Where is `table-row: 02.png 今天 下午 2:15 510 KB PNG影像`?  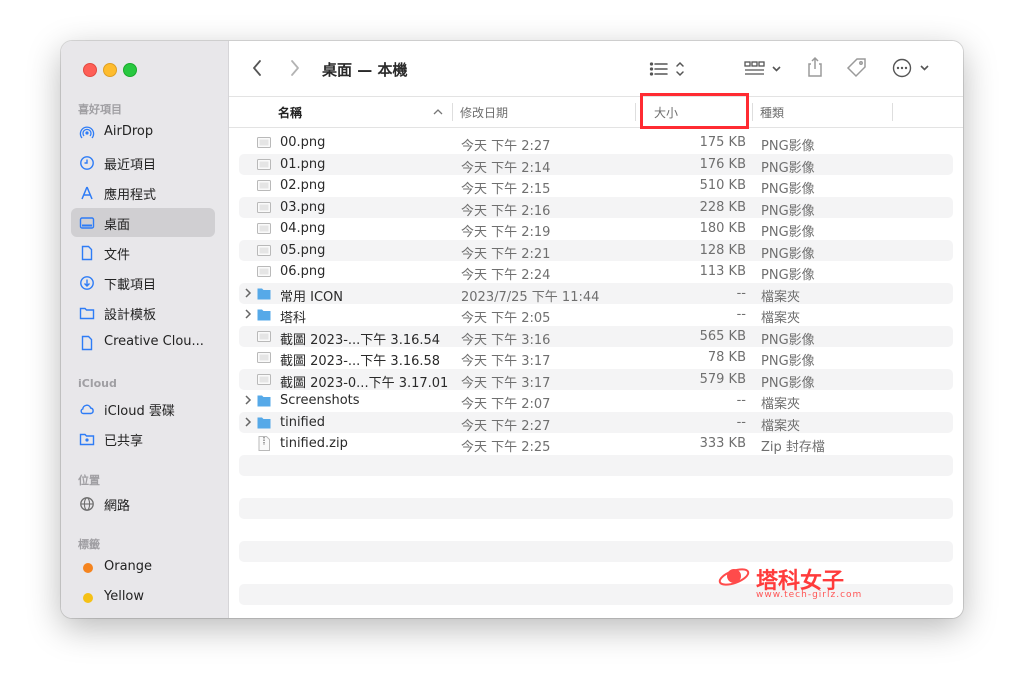 table-row: 02.png 今天 下午 2:15 510 KB PNG影像 is located at coordinates (596, 186).